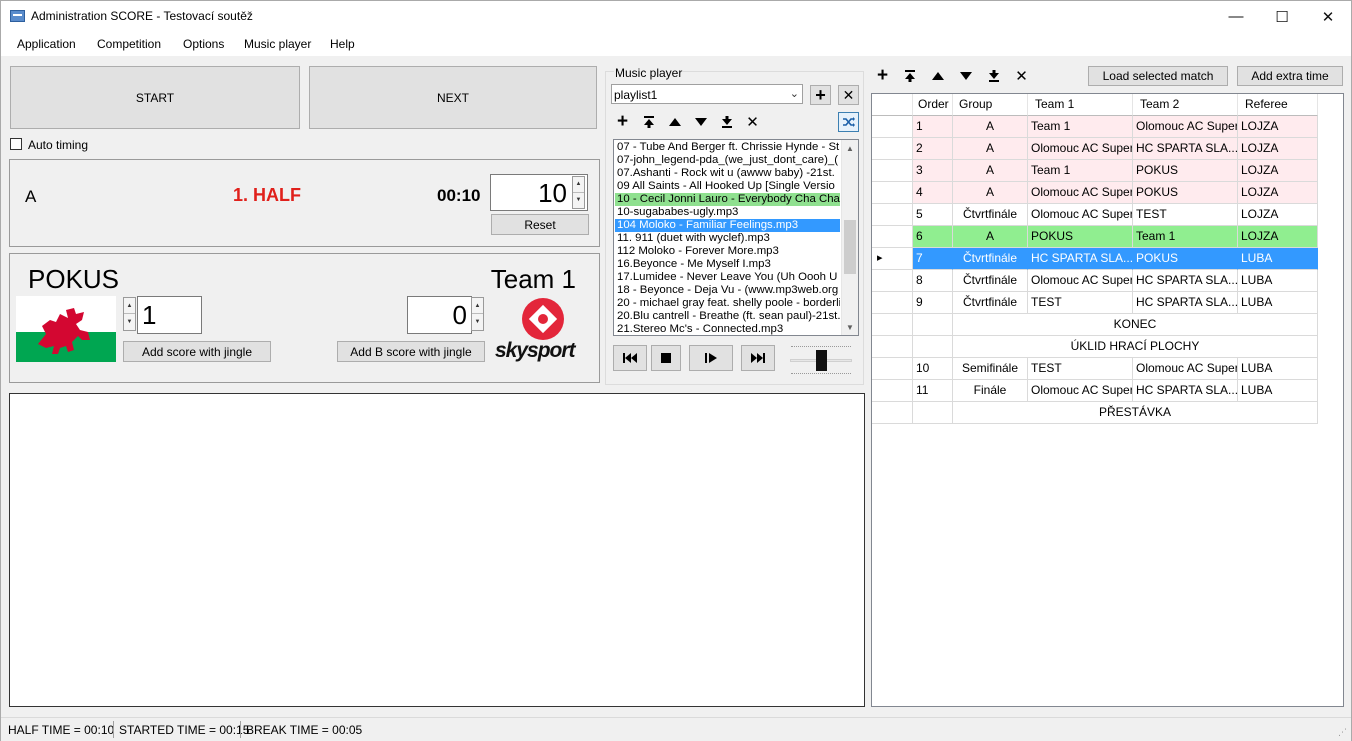  What do you see at coordinates (990, 369) in the screenshot?
I see `cell-group: Semifinále` at bounding box center [990, 369].